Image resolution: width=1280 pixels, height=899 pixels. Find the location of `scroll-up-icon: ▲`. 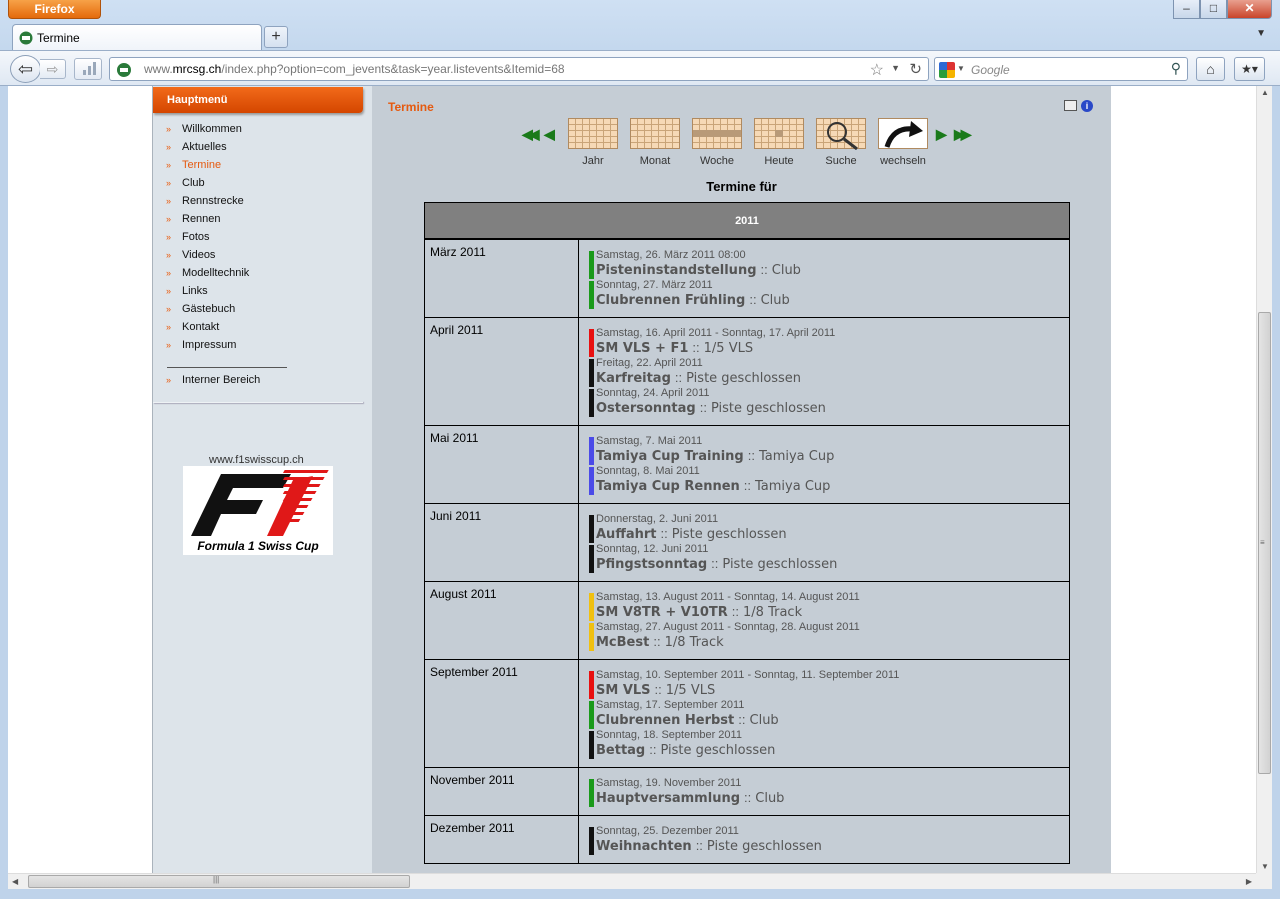

scroll-up-icon: ▲ is located at coordinates (1265, 92).